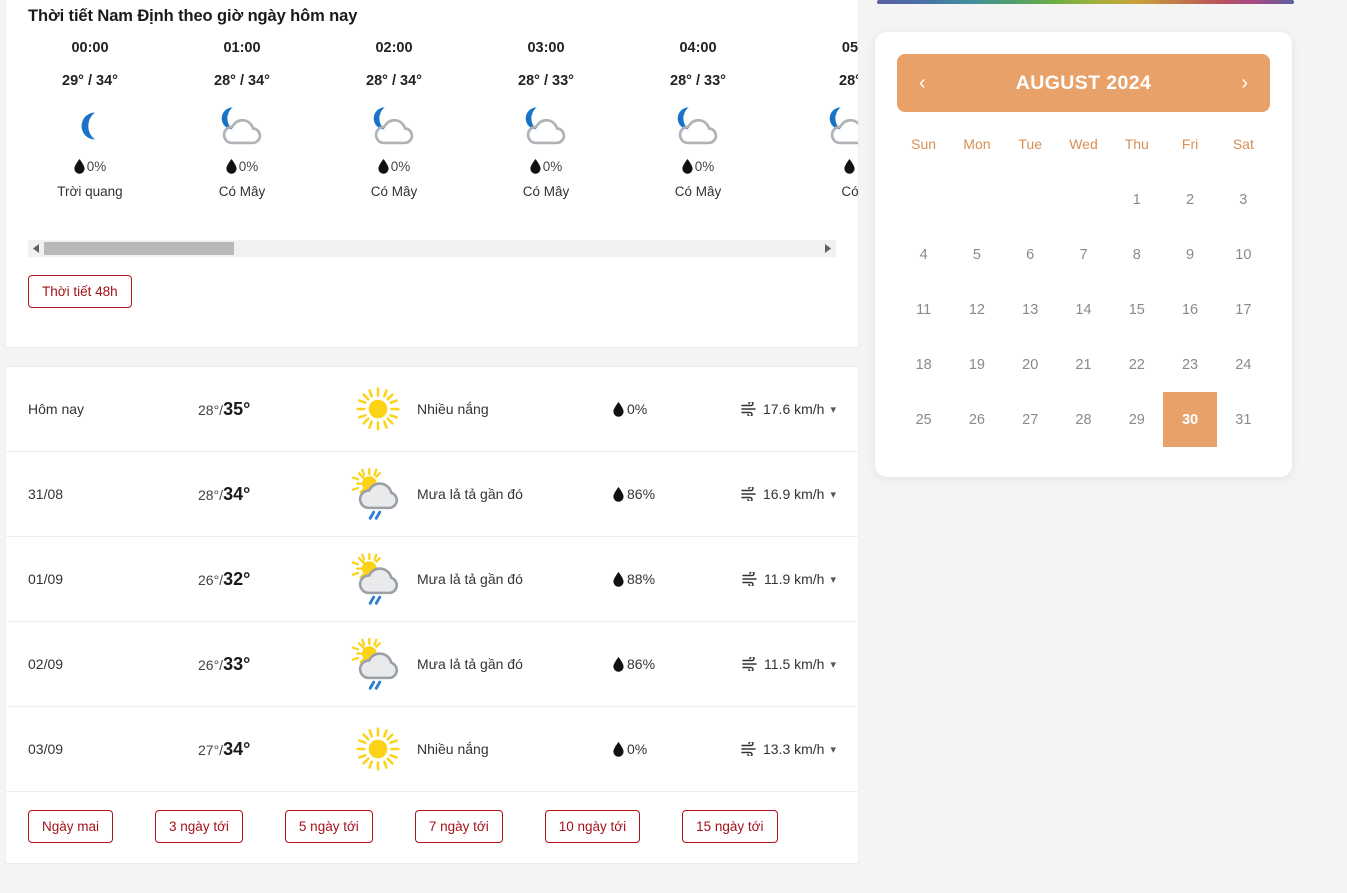 The image size is (1347, 893). Describe the element at coordinates (237, 493) in the screenshot. I see `daily-temp-high: 34°` at that location.